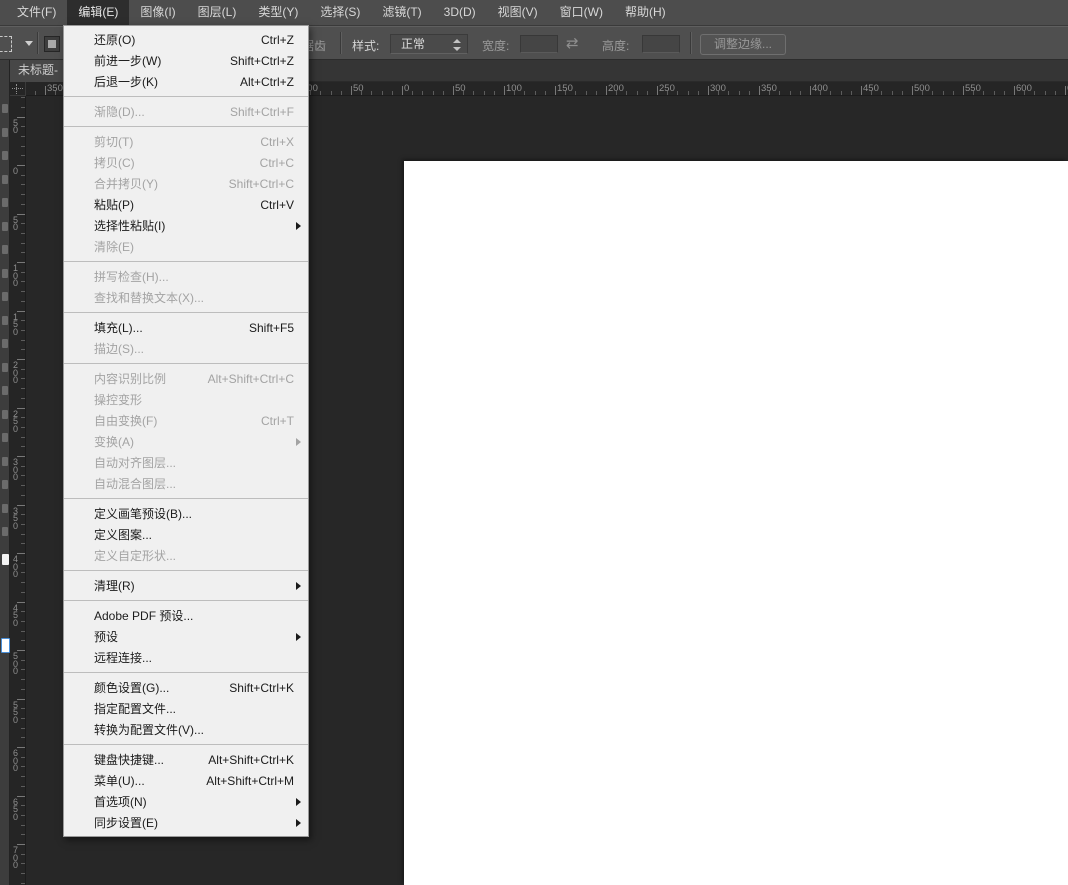 The width and height of the screenshot is (1068, 885). I want to click on menu-item-label: 选择性粘贴(I), so click(130, 226).